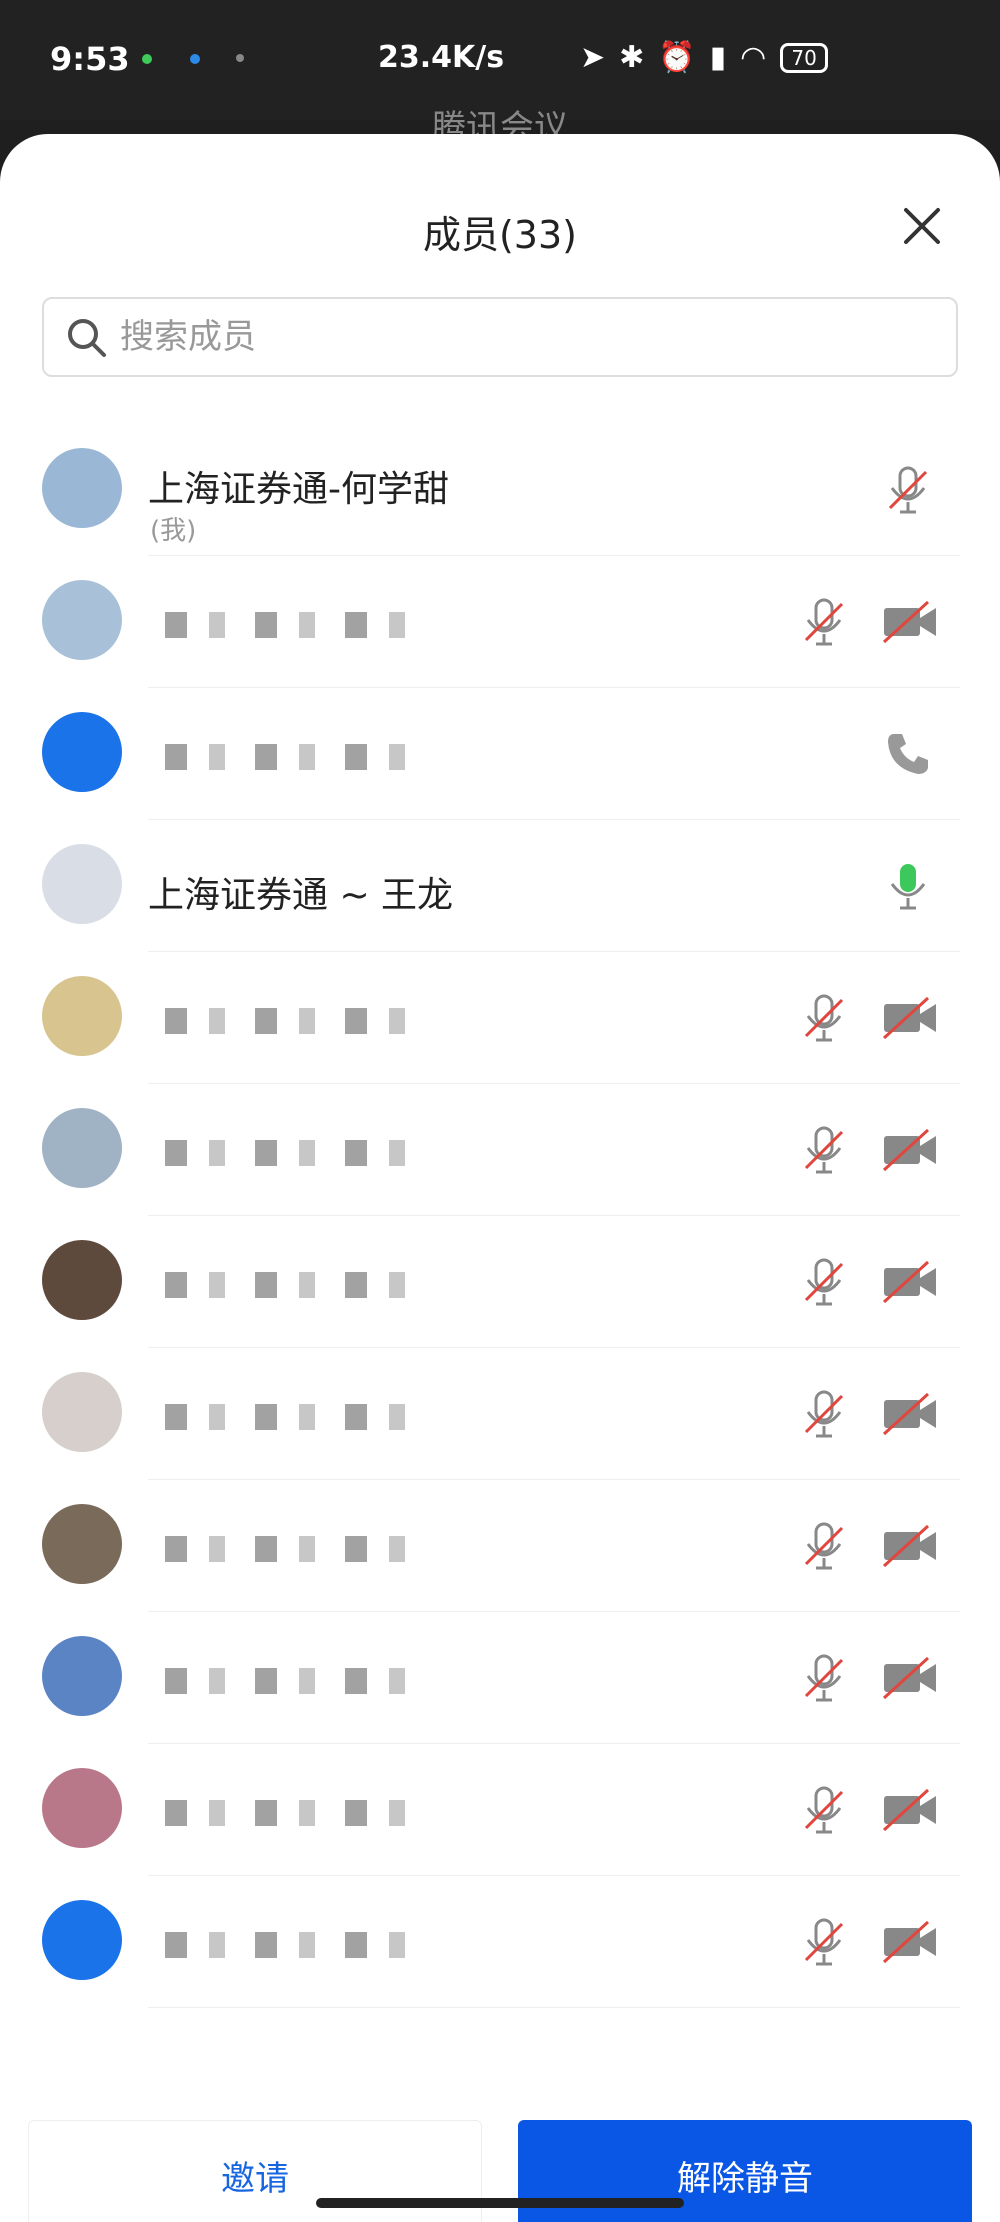 This screenshot has height=2222, width=1000. I want to click on alarm-icon: ⏰, so click(677, 57).